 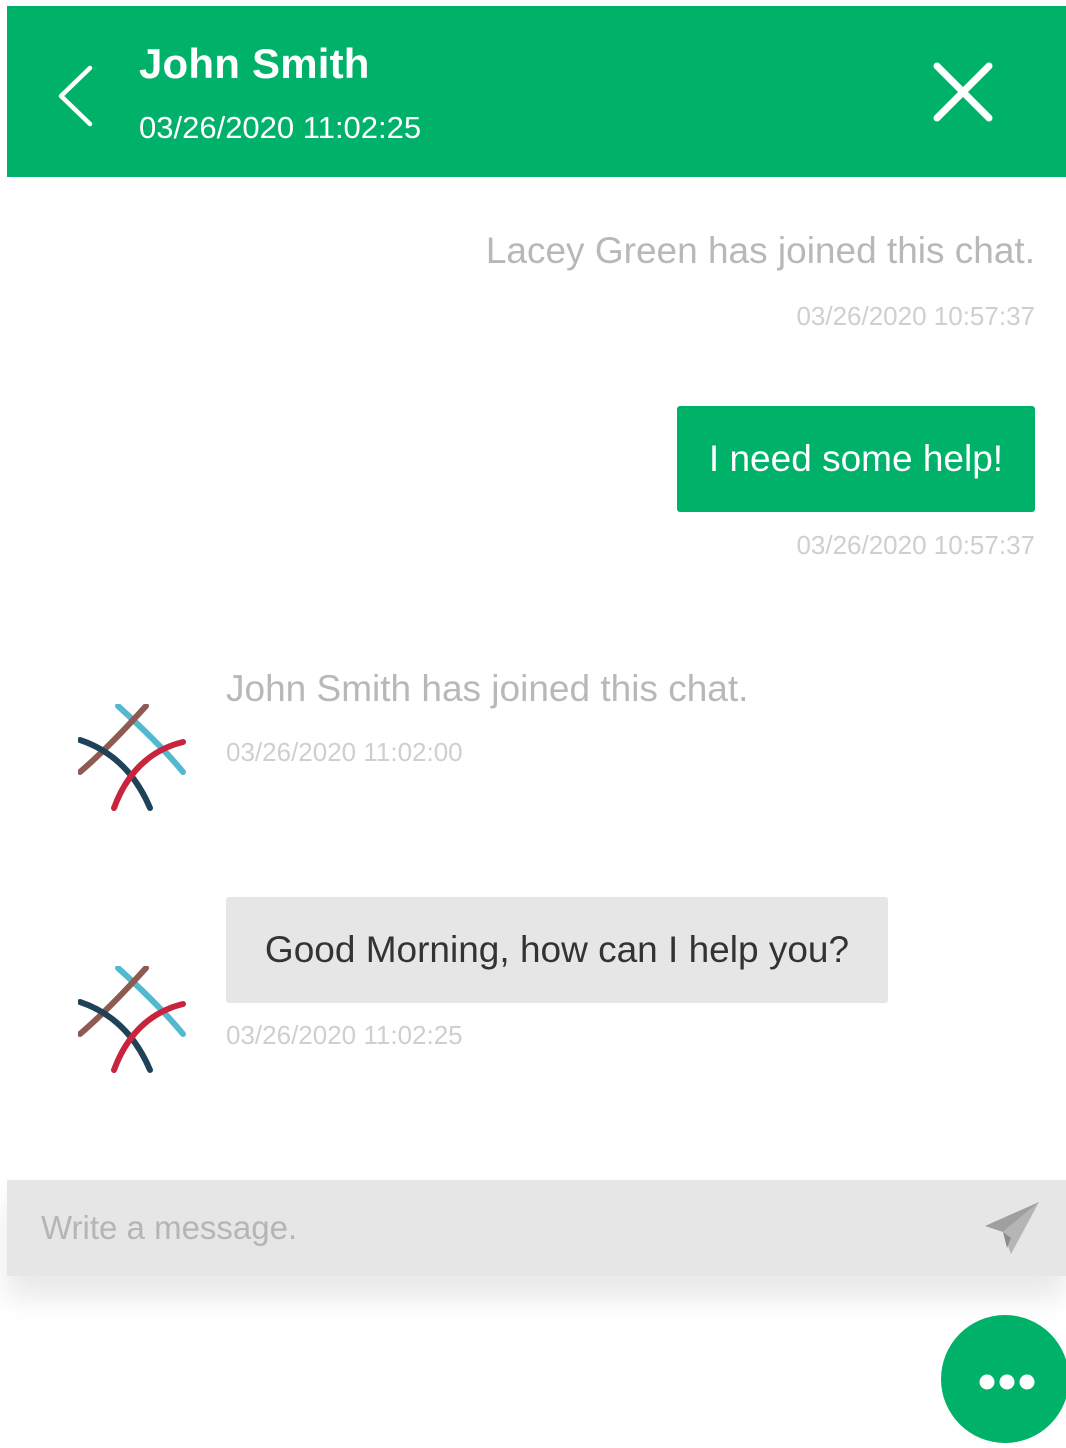 What do you see at coordinates (344, 752) in the screenshot?
I see `message-timestamp: 03/26/2020 11:02:00` at bounding box center [344, 752].